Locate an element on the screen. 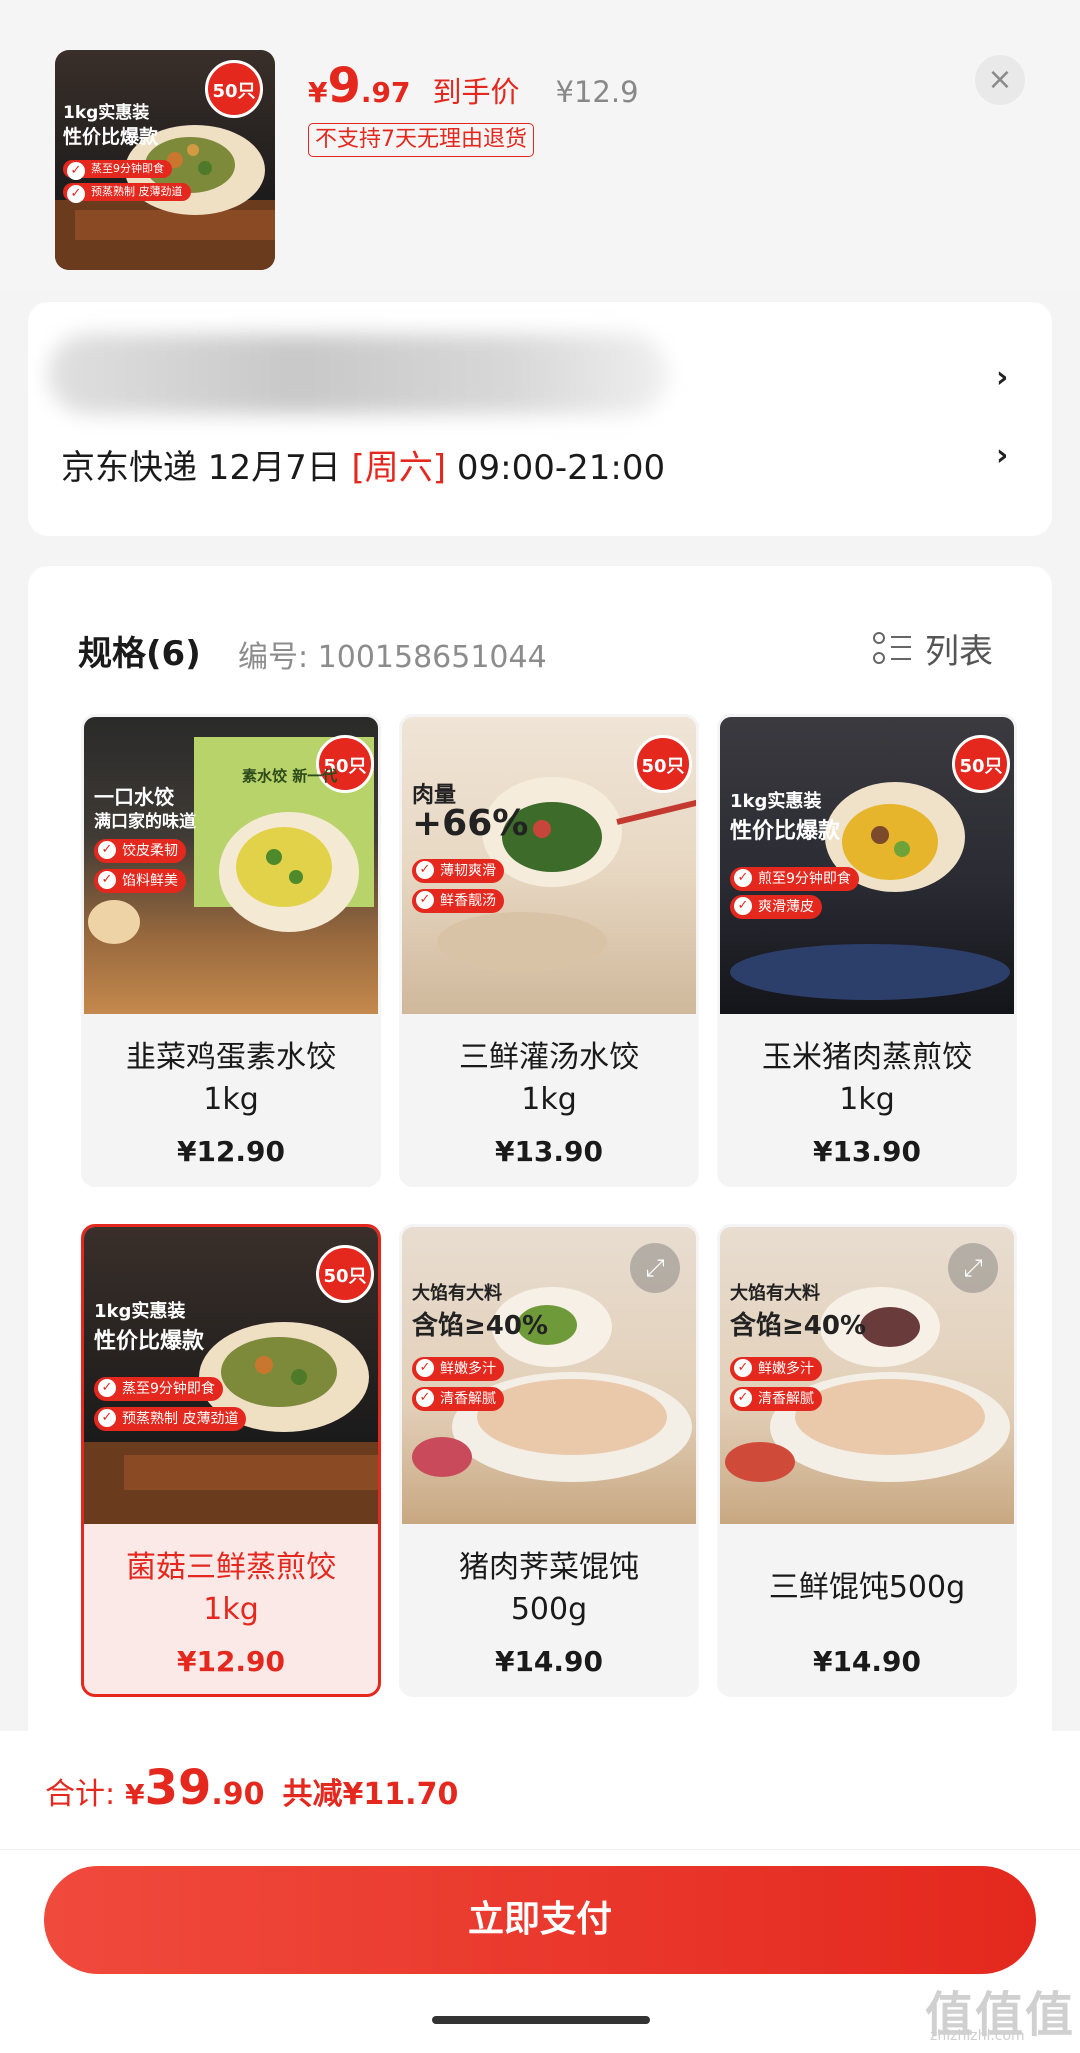  total-label: 合计: is located at coordinates (80, 1794).